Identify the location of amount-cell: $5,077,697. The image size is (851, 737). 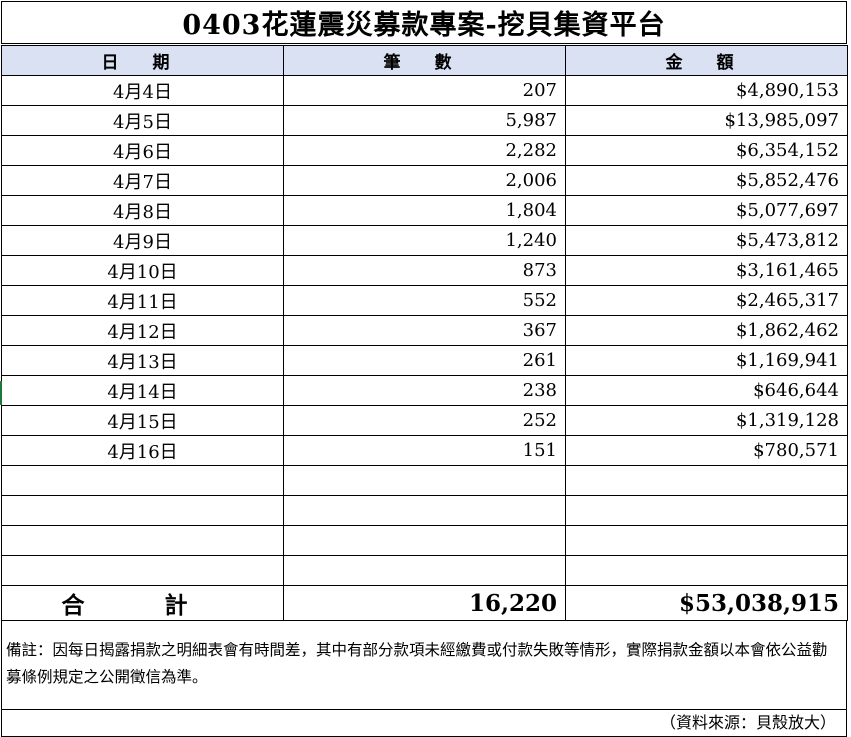
(706, 210).